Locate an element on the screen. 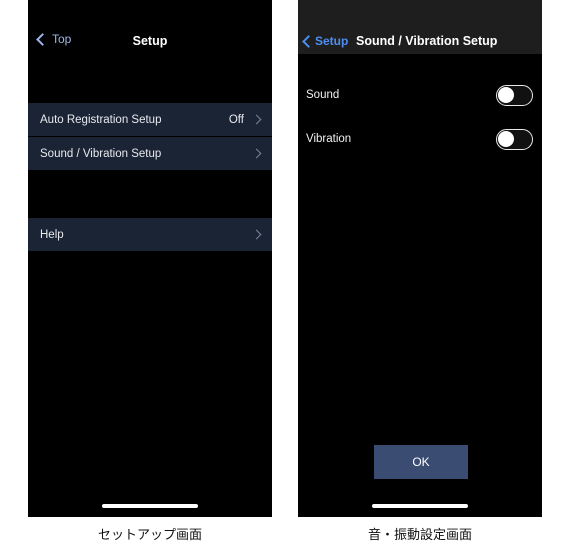 The image size is (570, 547). list-item-auto-registration-setup: Auto Registration Setup Off is located at coordinates (150, 119).